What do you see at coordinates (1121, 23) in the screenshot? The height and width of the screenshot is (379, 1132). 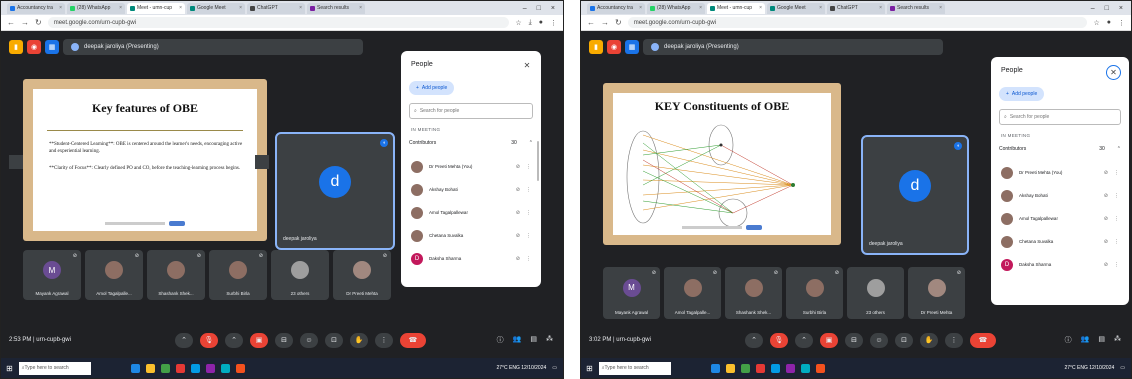 I see `menu-icon: ⋮` at bounding box center [1121, 23].